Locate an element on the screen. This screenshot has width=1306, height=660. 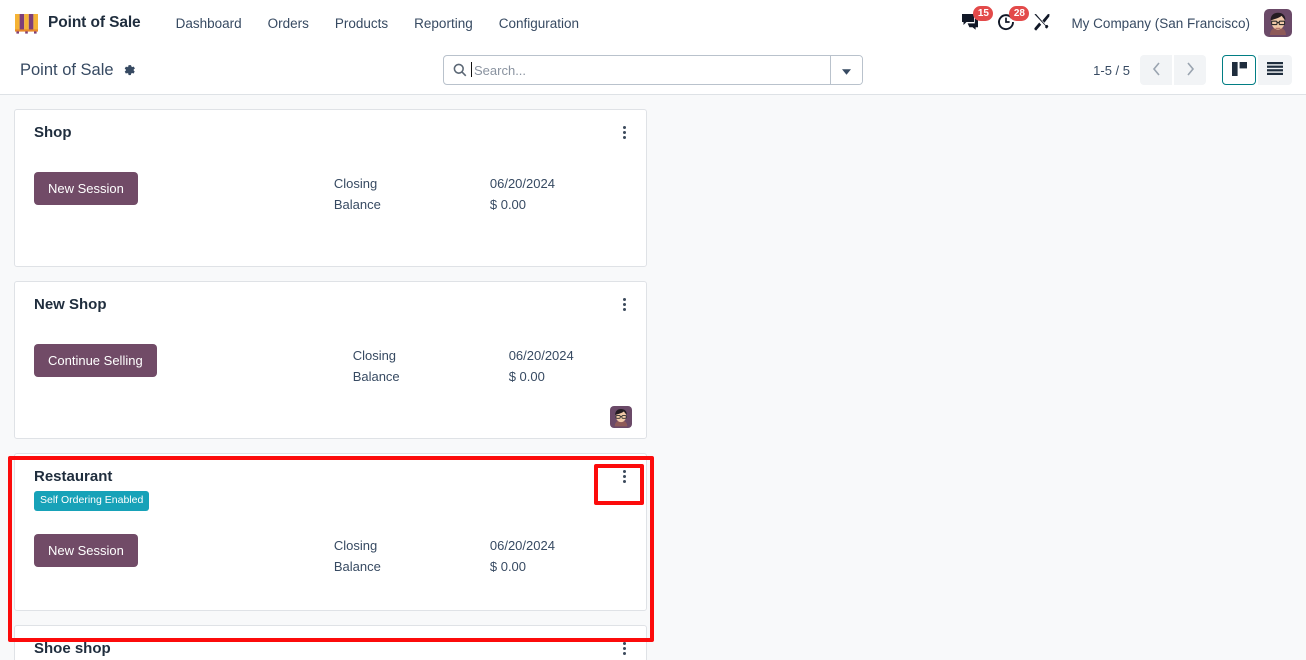
page-title: Point of Sale is located at coordinates (67, 69).